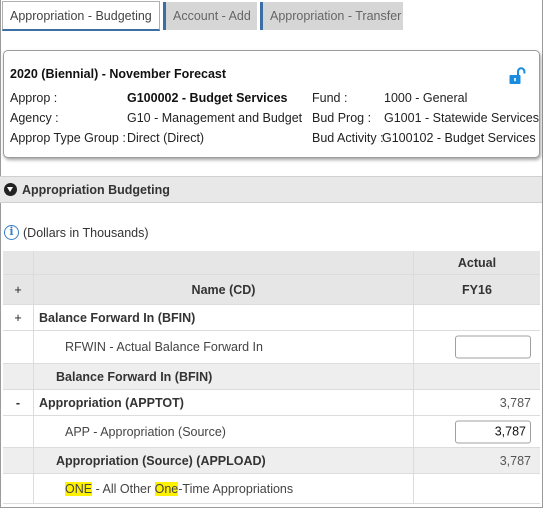 The height and width of the screenshot is (508, 543). Describe the element at coordinates (166, 138) in the screenshot. I see `approp-type-group-value: Direct (Direct)` at that location.